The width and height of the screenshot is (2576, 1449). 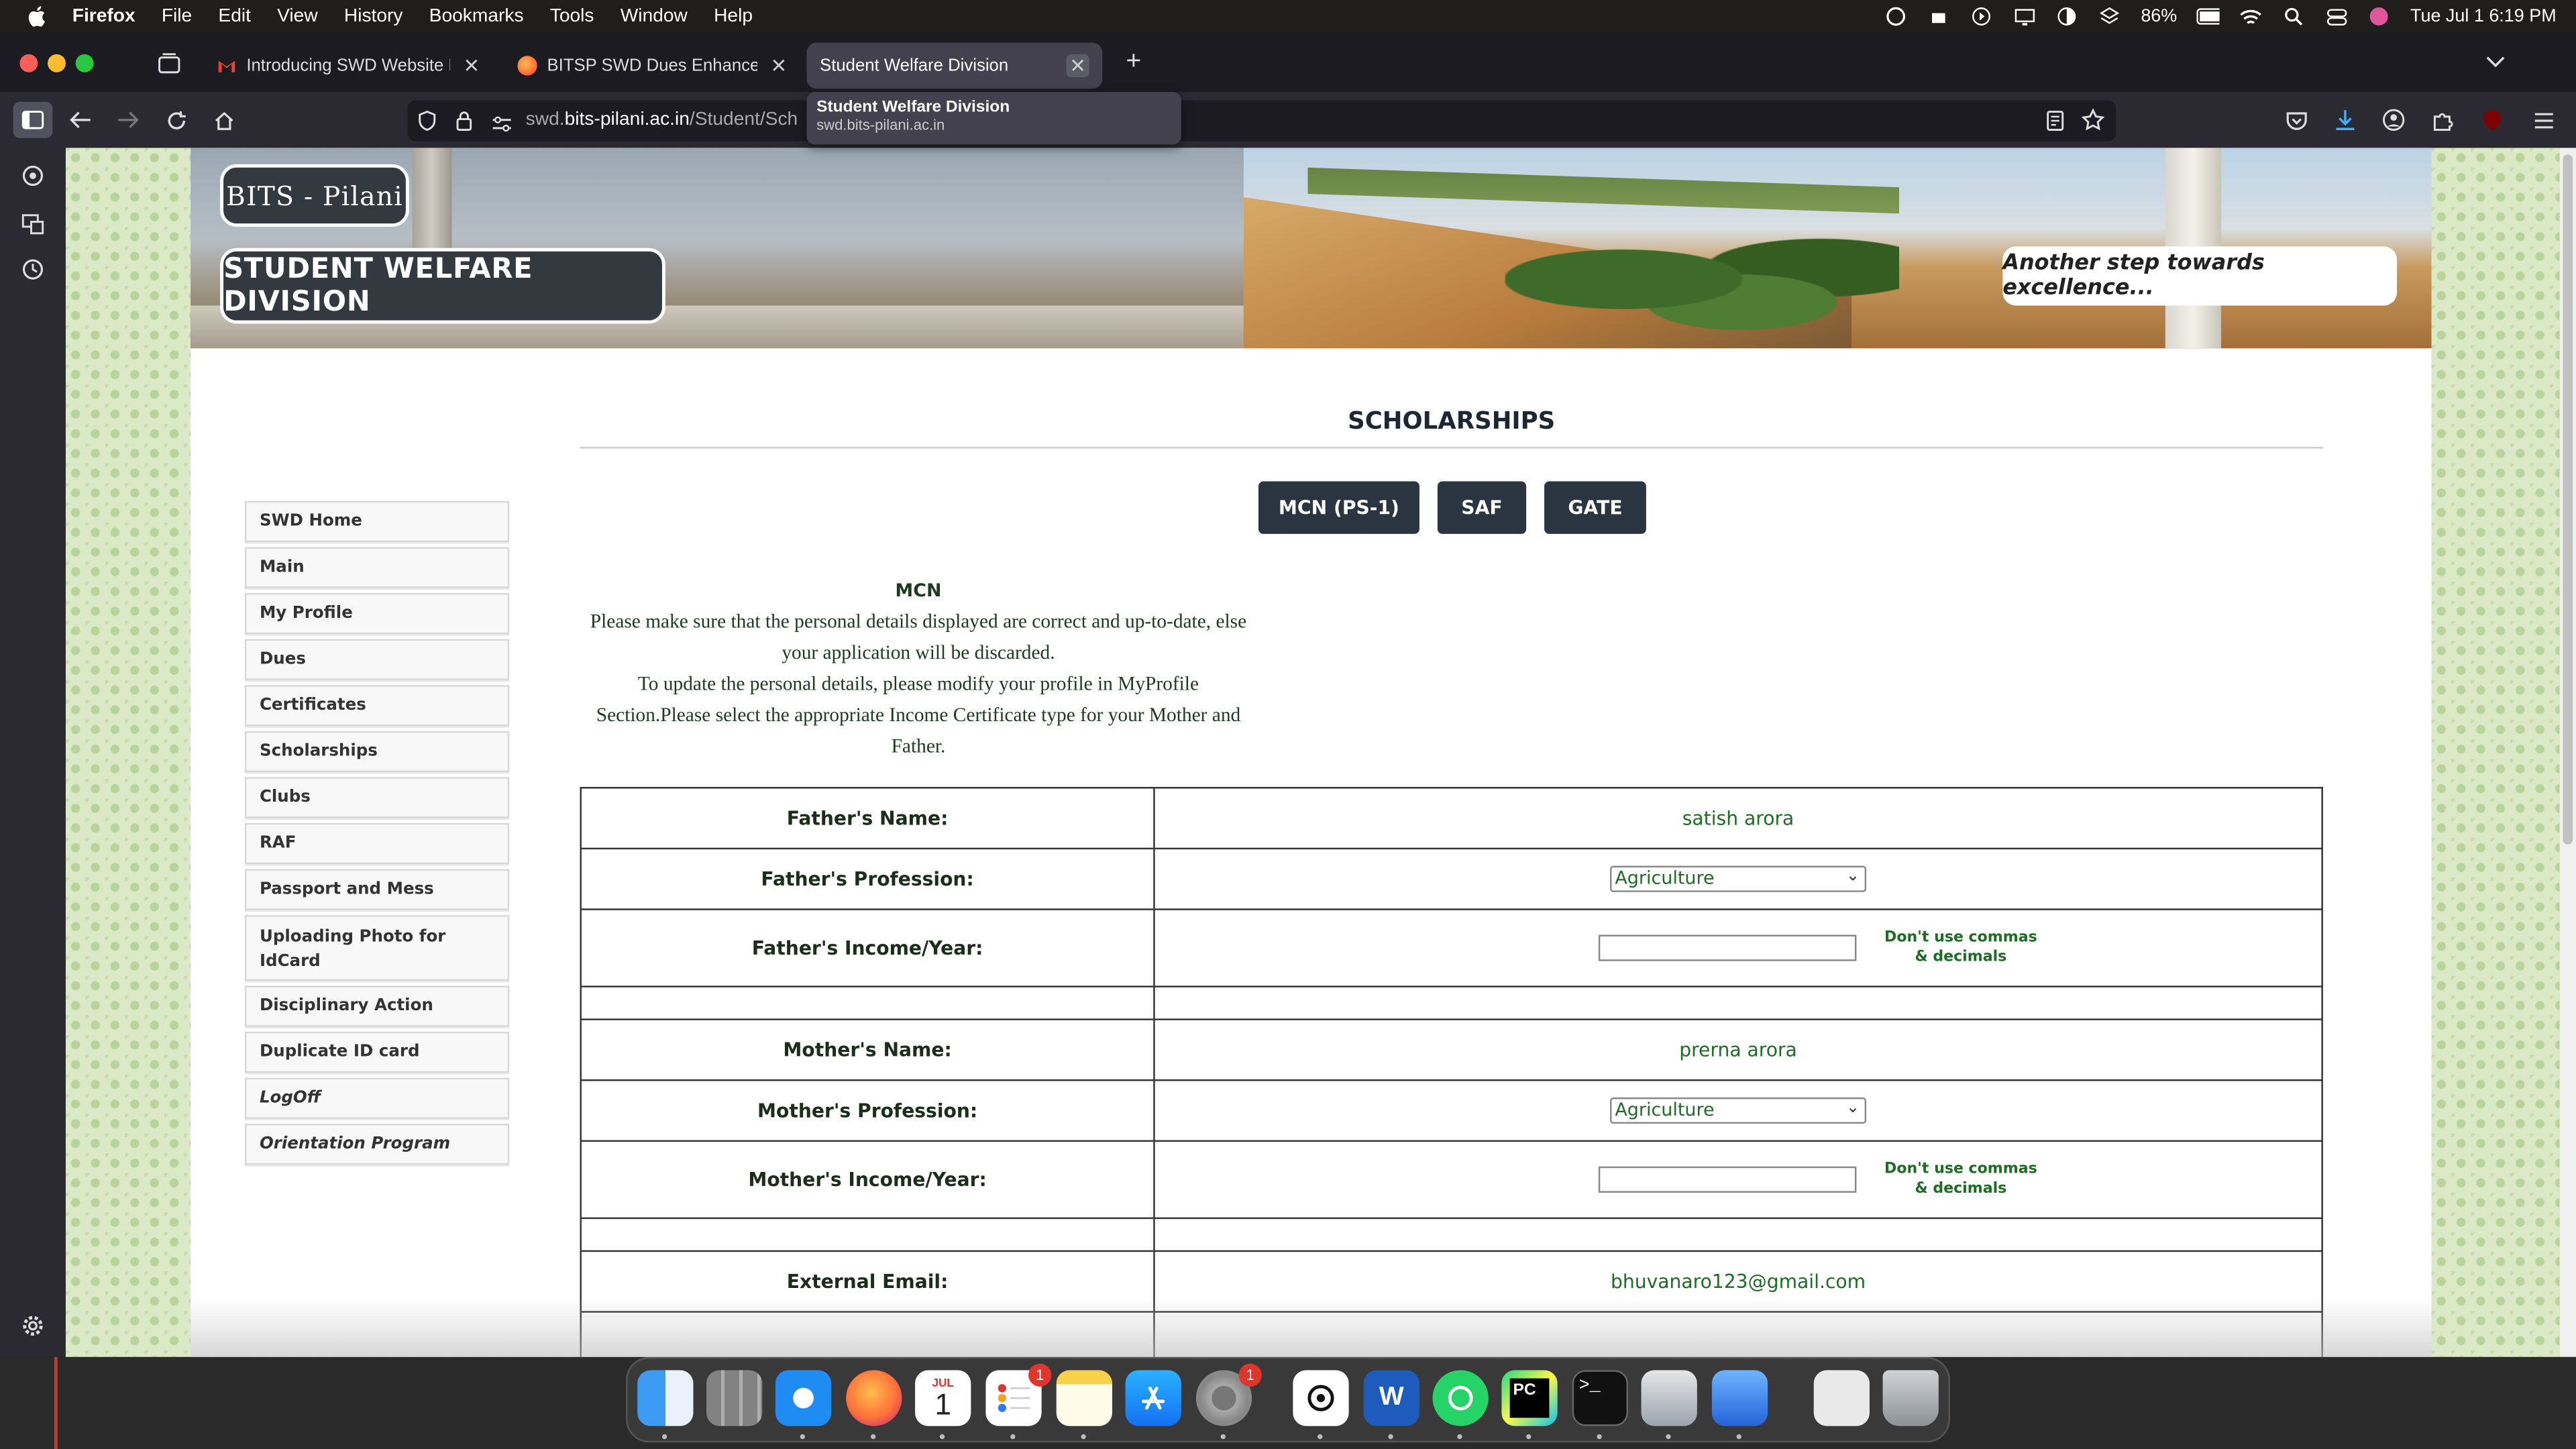 What do you see at coordinates (373, 16) in the screenshot?
I see `menu-history: History` at bounding box center [373, 16].